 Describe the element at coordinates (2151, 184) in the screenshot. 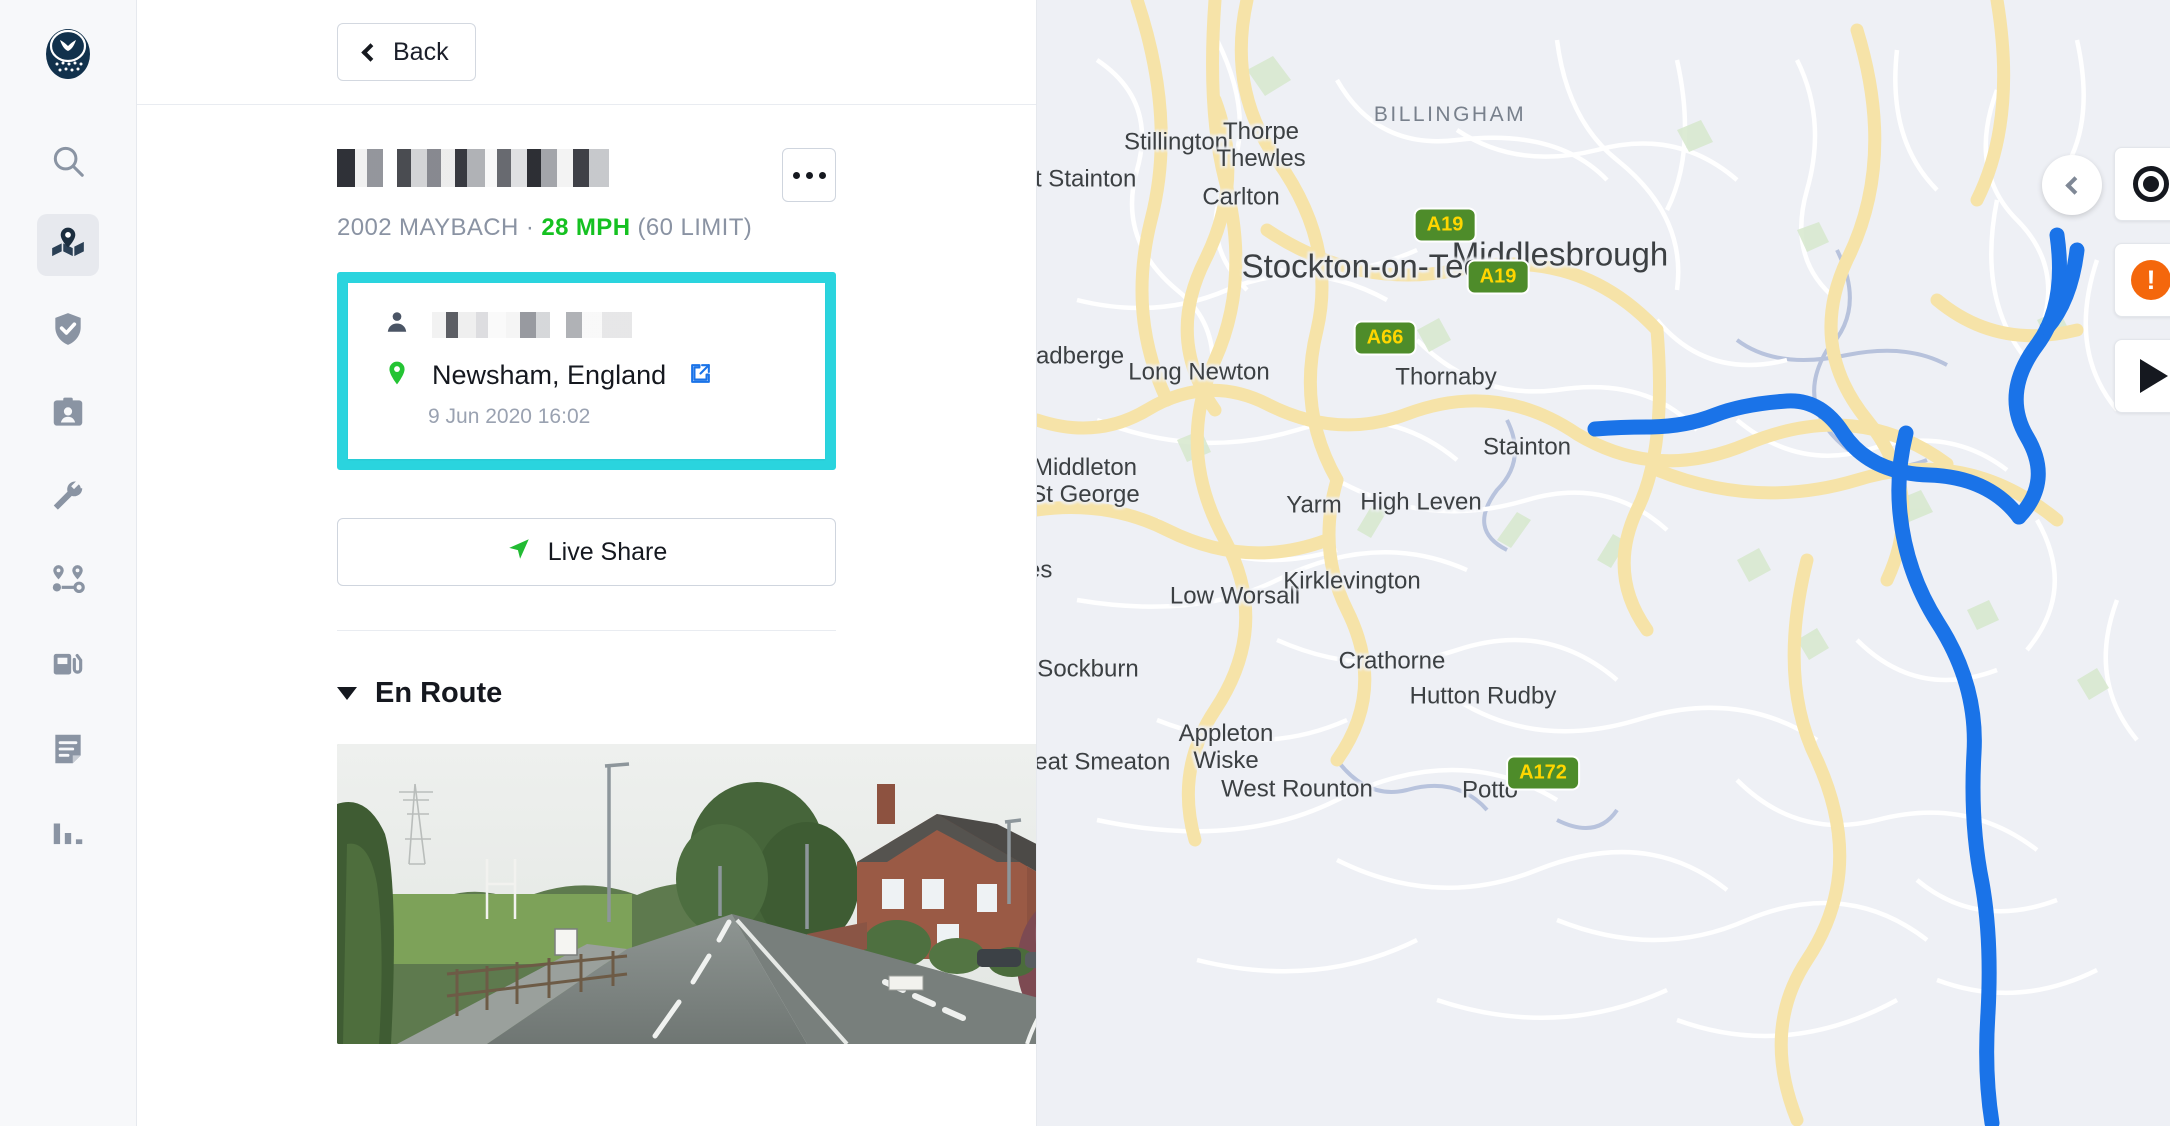

I see `target-icon` at that location.